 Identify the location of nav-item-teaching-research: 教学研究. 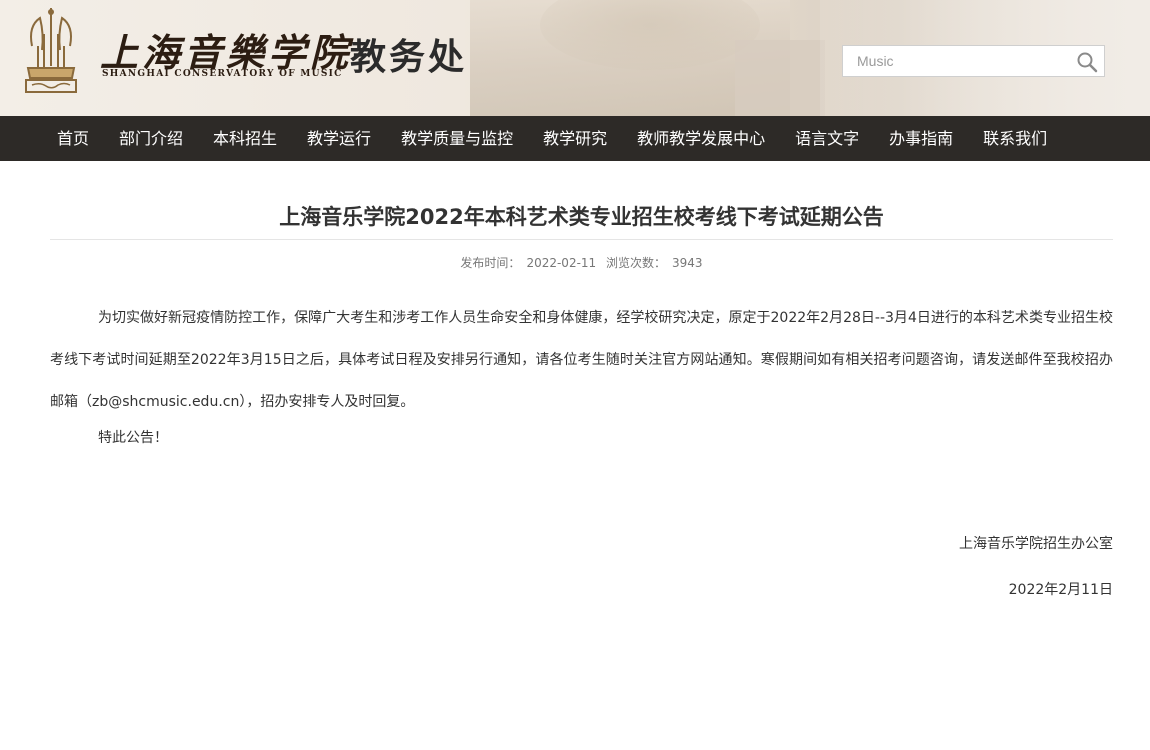
(575, 138).